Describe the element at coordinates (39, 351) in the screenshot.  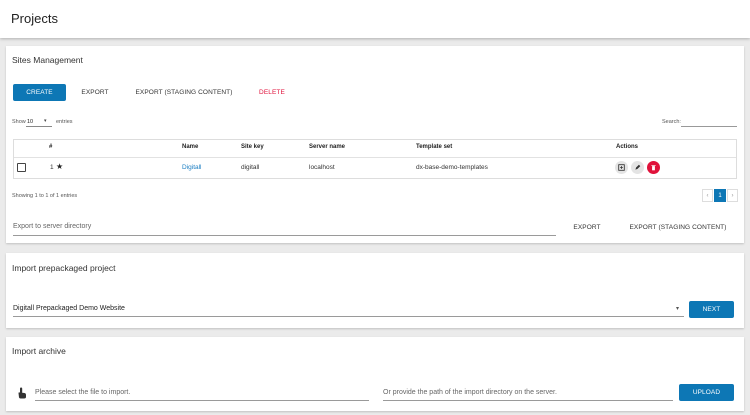
I see `import-archive-title: Import archive` at that location.